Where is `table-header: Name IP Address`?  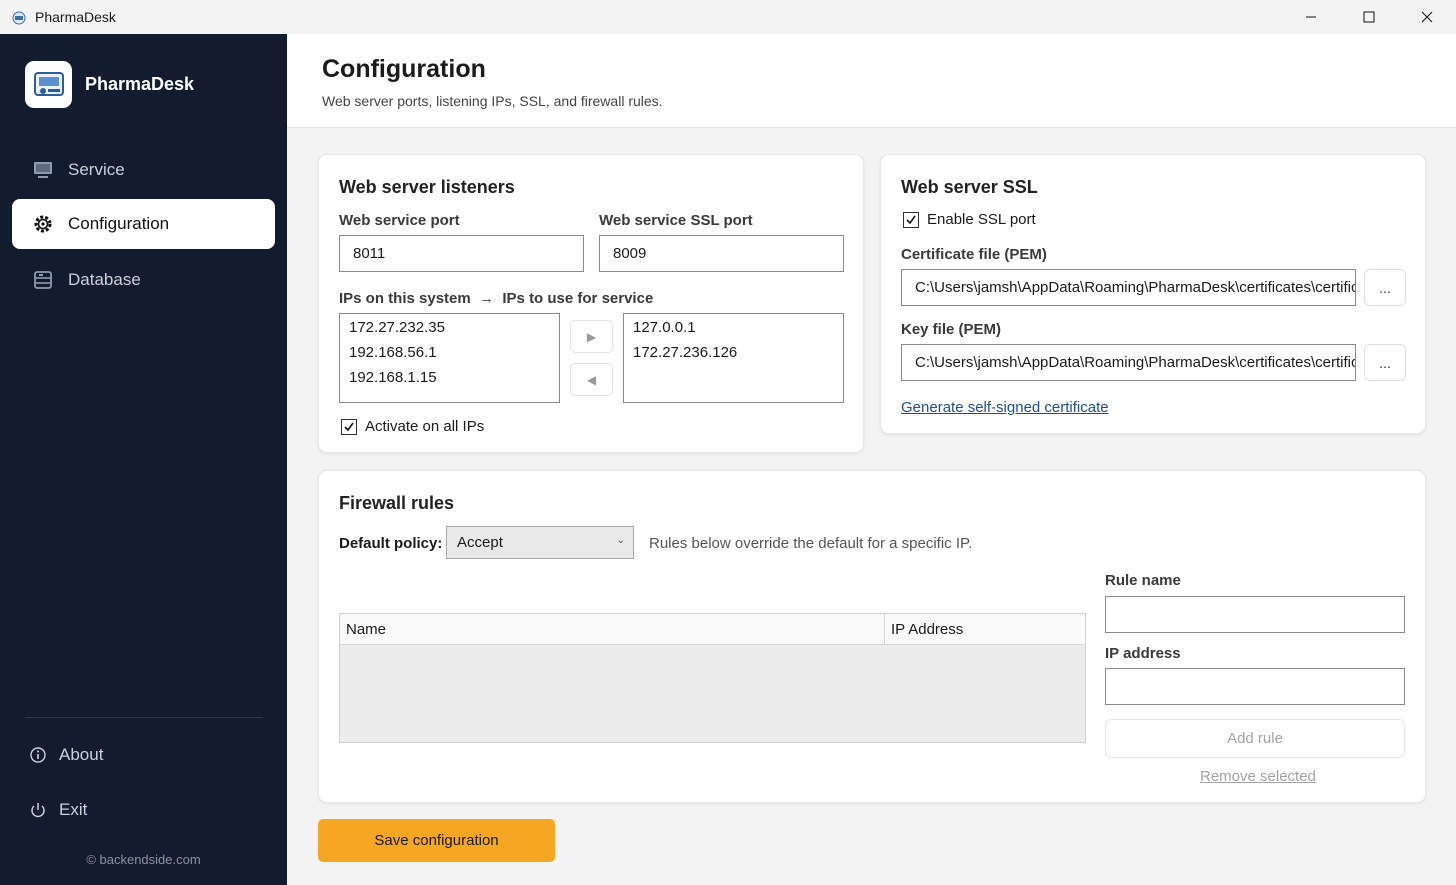
table-header: Name IP Address is located at coordinates (712, 629).